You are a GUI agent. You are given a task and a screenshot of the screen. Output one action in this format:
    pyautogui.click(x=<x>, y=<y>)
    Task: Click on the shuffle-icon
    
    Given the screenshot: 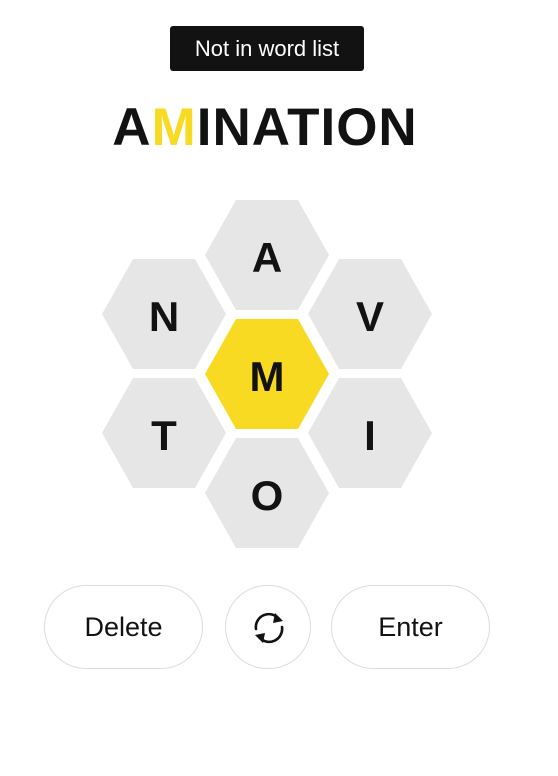 What is the action you would take?
    pyautogui.click(x=269, y=628)
    